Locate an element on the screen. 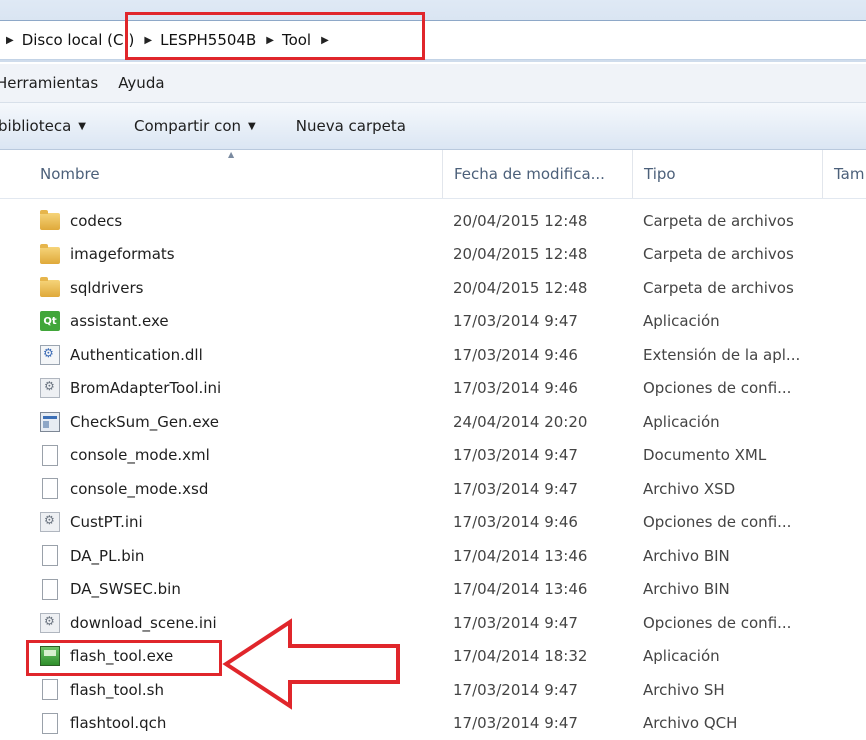 The image size is (866, 740). column-type: Tipo is located at coordinates (727, 174).